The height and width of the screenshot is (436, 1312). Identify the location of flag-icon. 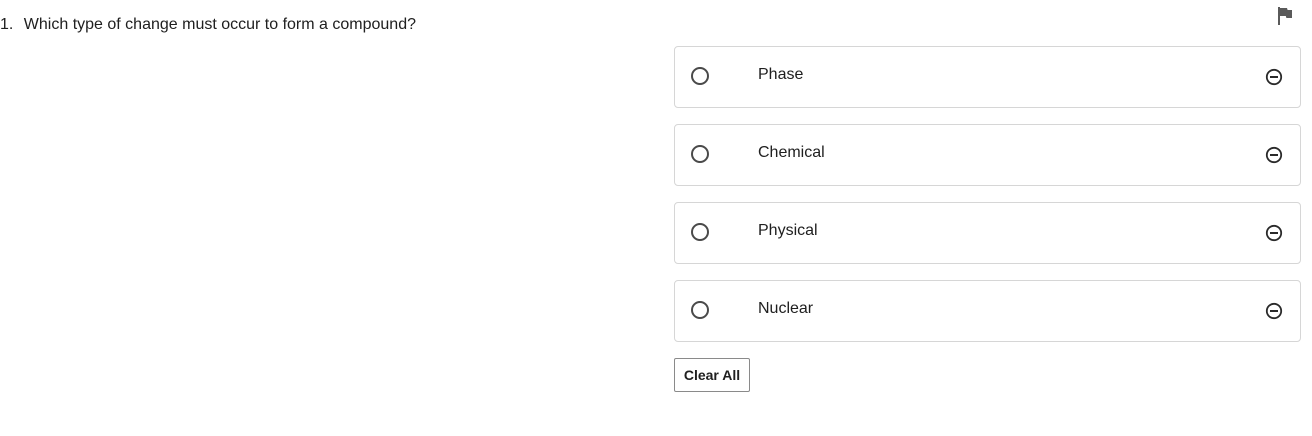
(1285, 16).